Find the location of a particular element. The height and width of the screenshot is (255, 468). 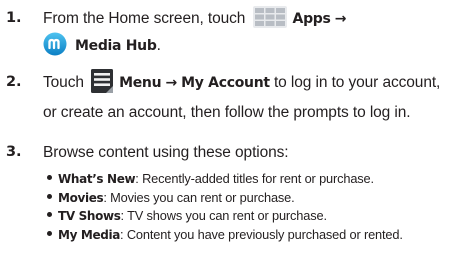

step-1-line-2: Media Hub. is located at coordinates (102, 45).